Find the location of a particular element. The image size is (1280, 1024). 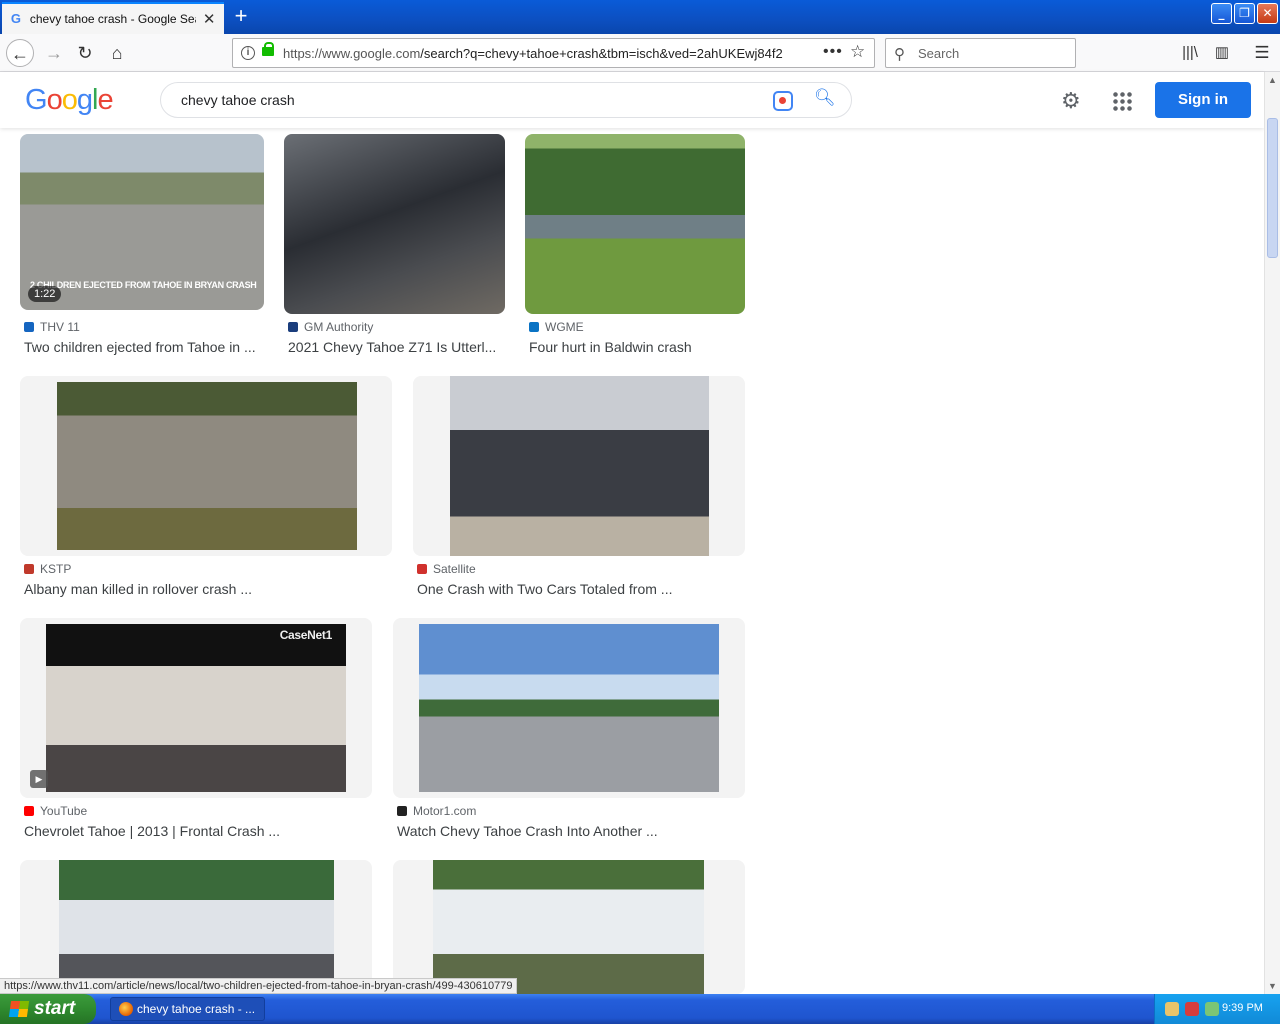

sign-in-button: Sign in is located at coordinates (1203, 100).